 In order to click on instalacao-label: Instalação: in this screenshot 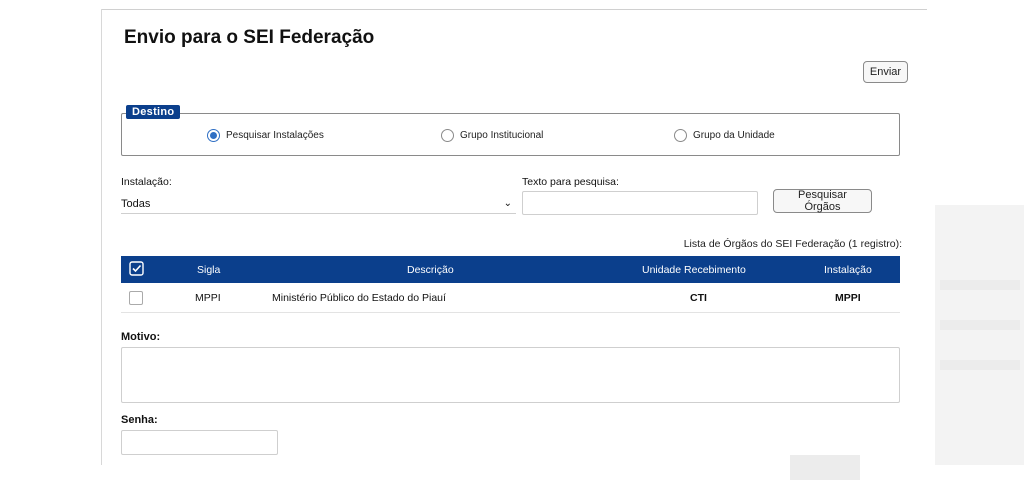, I will do `click(146, 182)`.